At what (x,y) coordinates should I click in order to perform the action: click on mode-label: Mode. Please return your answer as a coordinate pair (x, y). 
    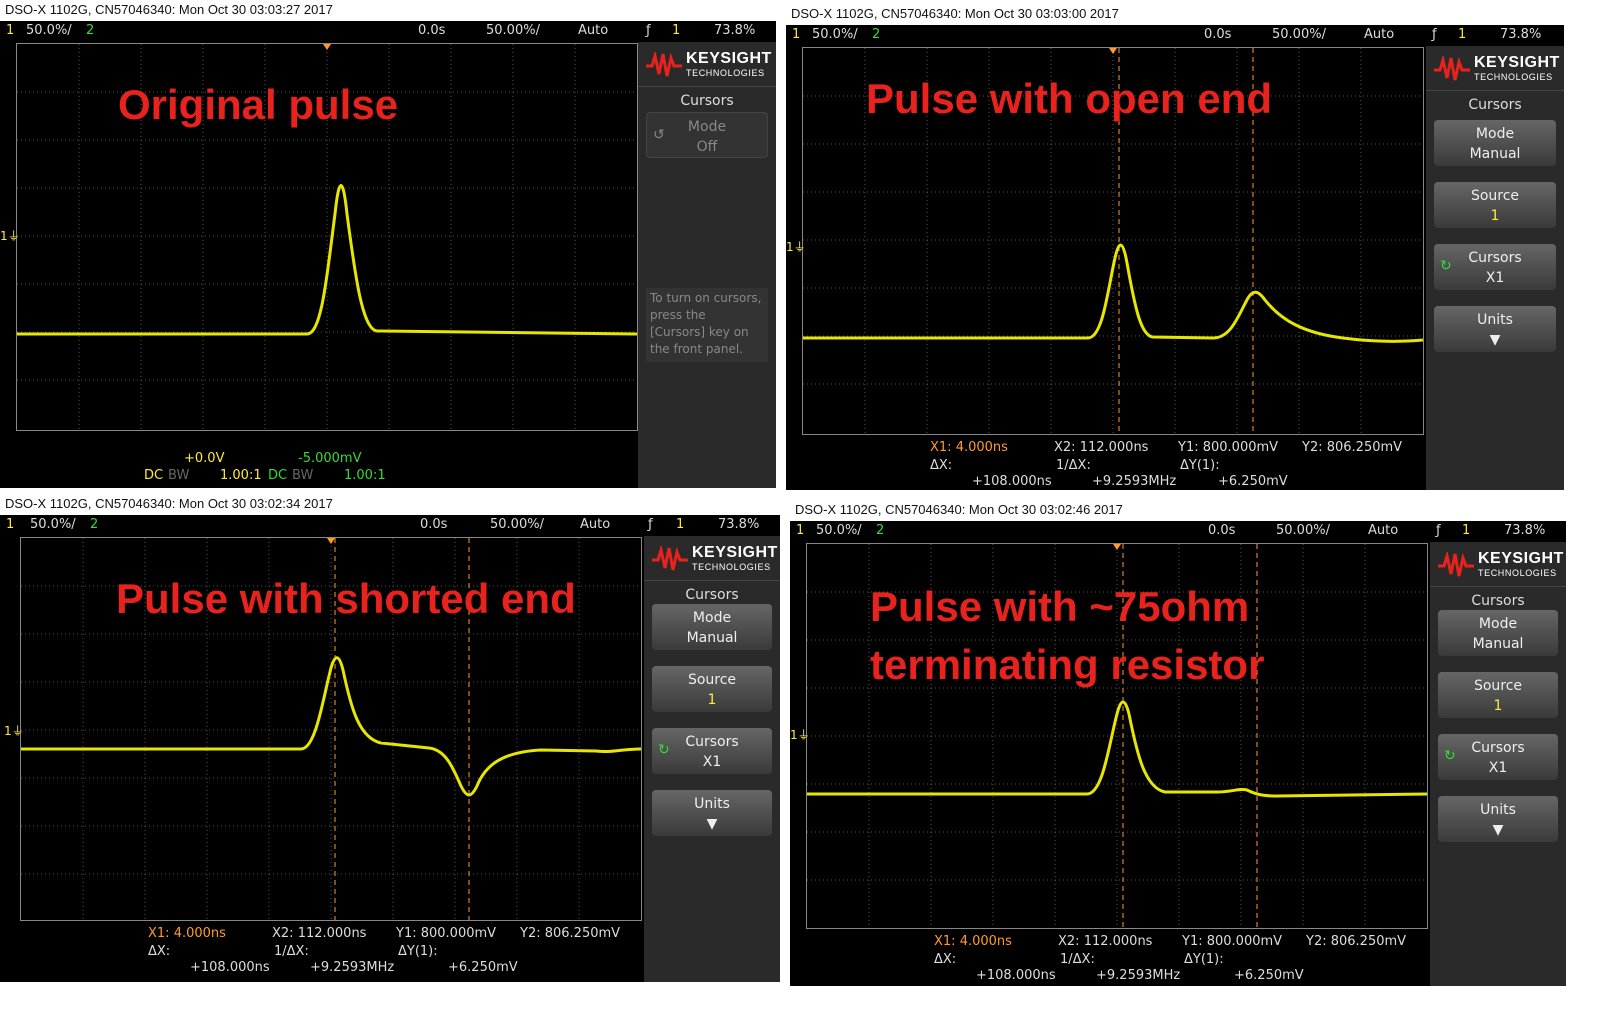
    Looking at the image, I should click on (1498, 624).